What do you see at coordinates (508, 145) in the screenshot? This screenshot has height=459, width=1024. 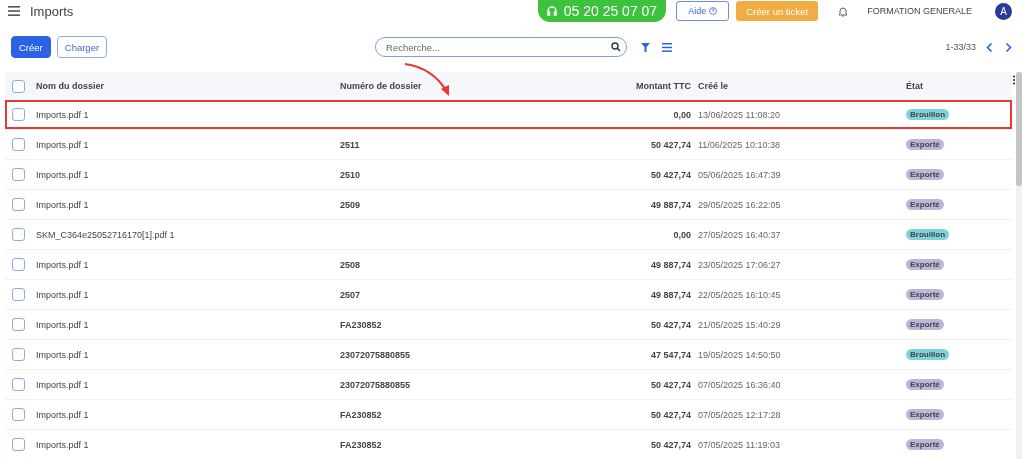 I see `table-row: Imports.pdf 1 2511 50 427,74 11/06/2025 10:10:38 Exporté` at bounding box center [508, 145].